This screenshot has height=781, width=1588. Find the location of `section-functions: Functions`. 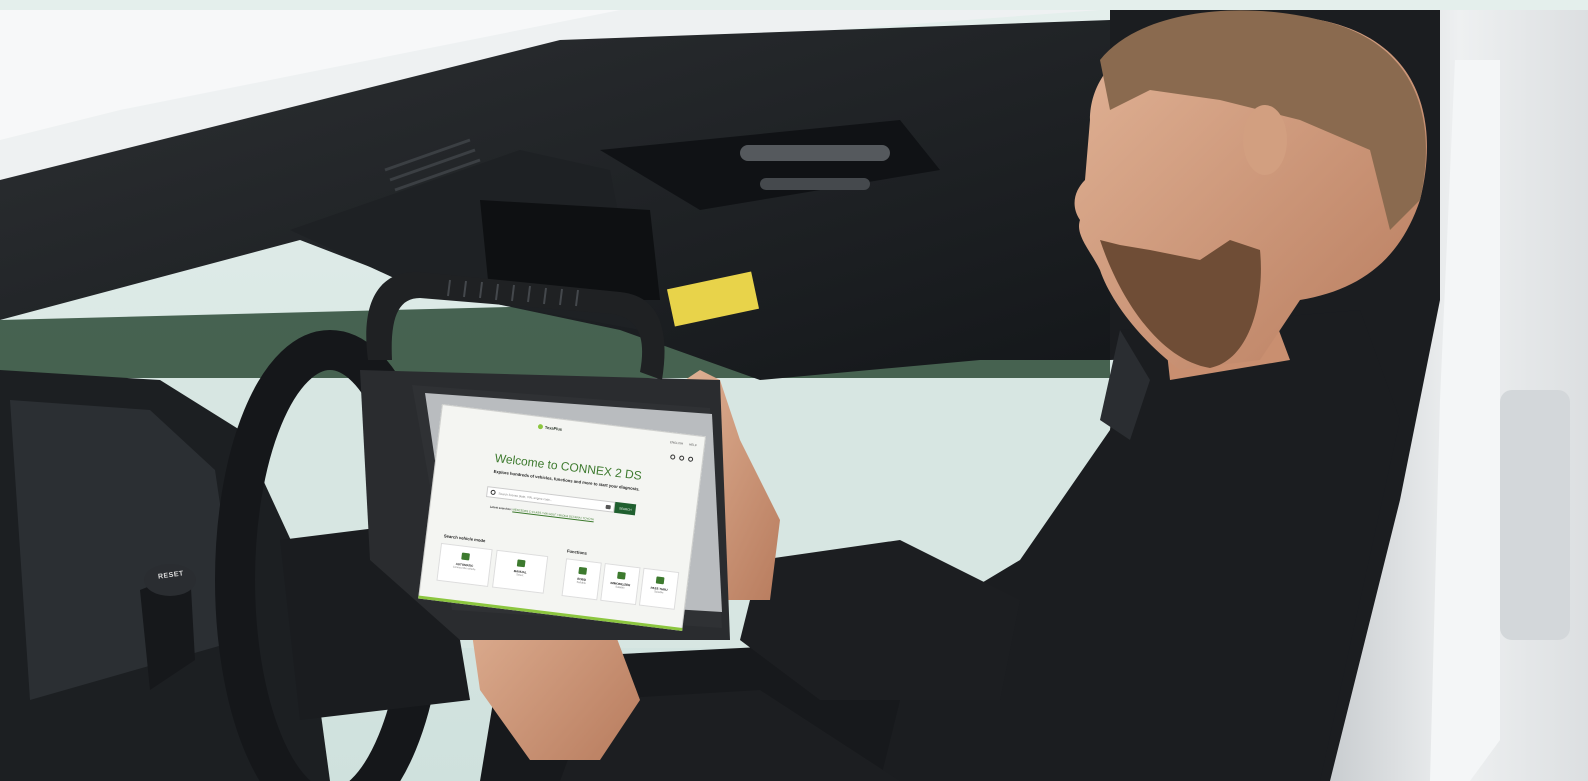

section-functions: Functions is located at coordinates (577, 552).